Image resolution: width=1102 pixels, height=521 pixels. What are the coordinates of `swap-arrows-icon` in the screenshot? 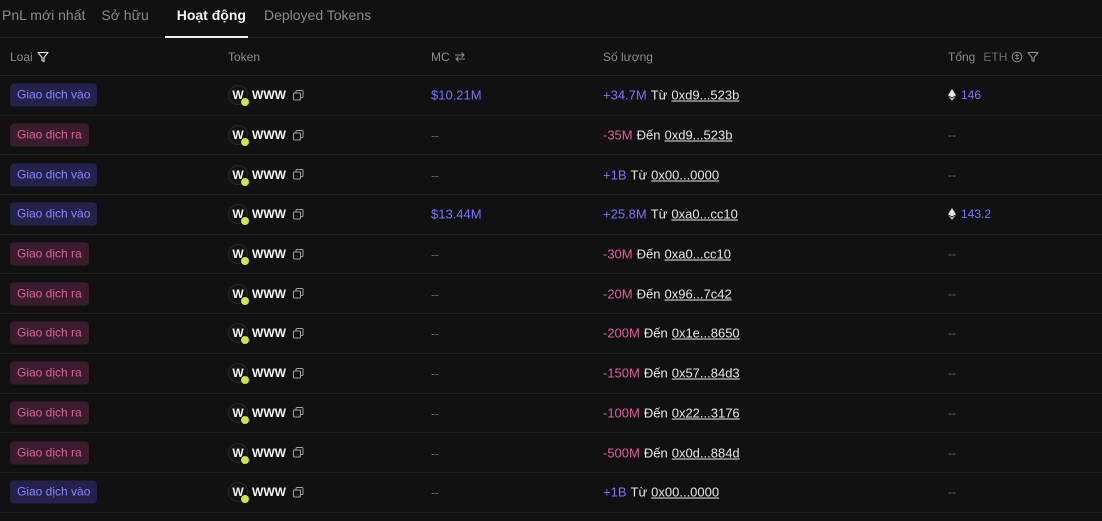 It's located at (460, 57).